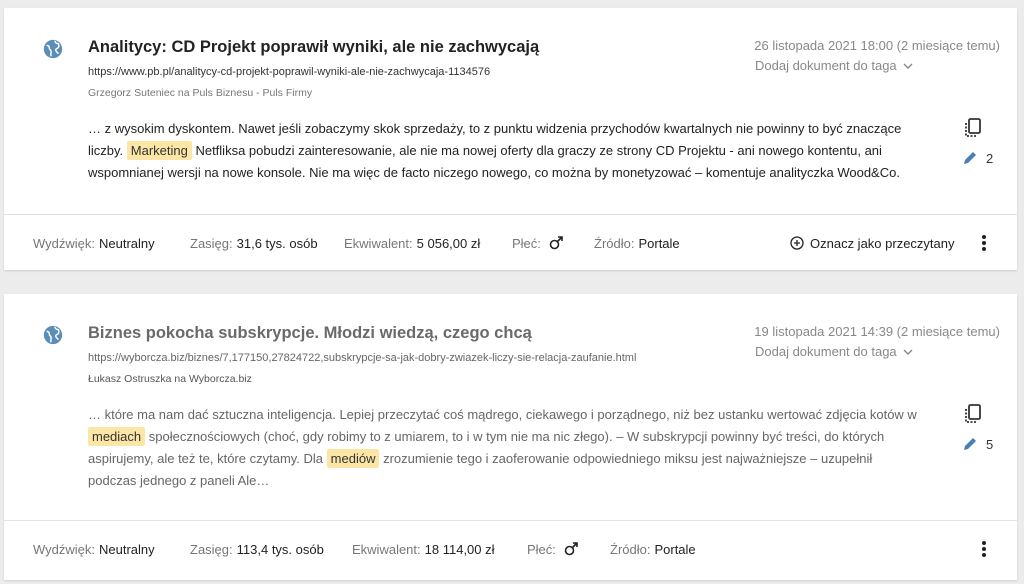 The height and width of the screenshot is (584, 1024). Describe the element at coordinates (159, 150) in the screenshot. I see `keyword-highlight: Marketing` at that location.